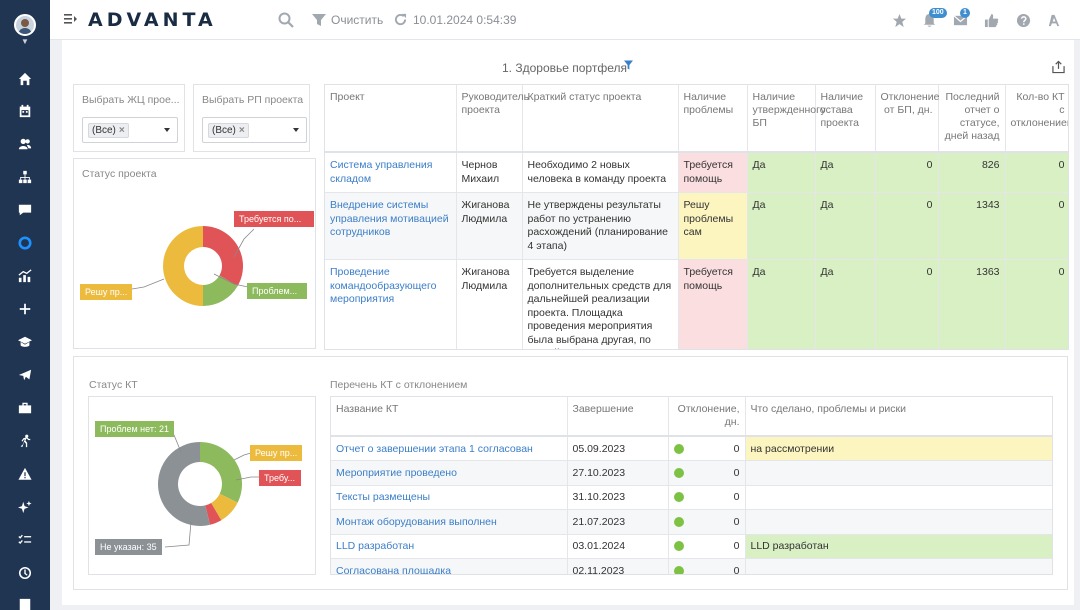 The height and width of the screenshot is (610, 1080). What do you see at coordinates (400, 19) in the screenshot?
I see `refresh-icon` at bounding box center [400, 19].